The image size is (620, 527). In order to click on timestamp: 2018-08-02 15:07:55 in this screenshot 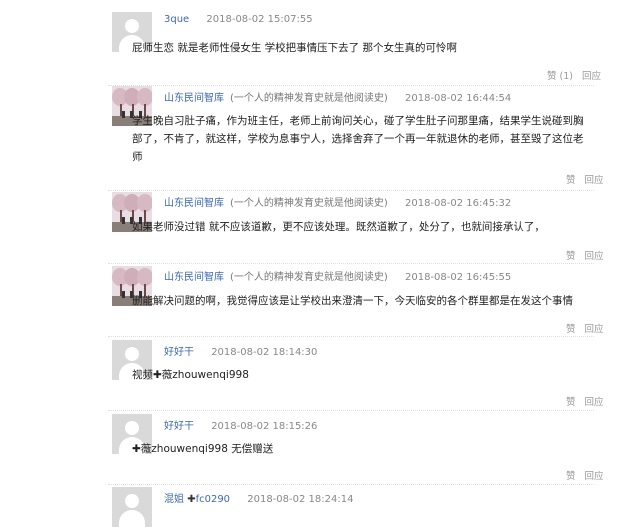, I will do `click(259, 19)`.